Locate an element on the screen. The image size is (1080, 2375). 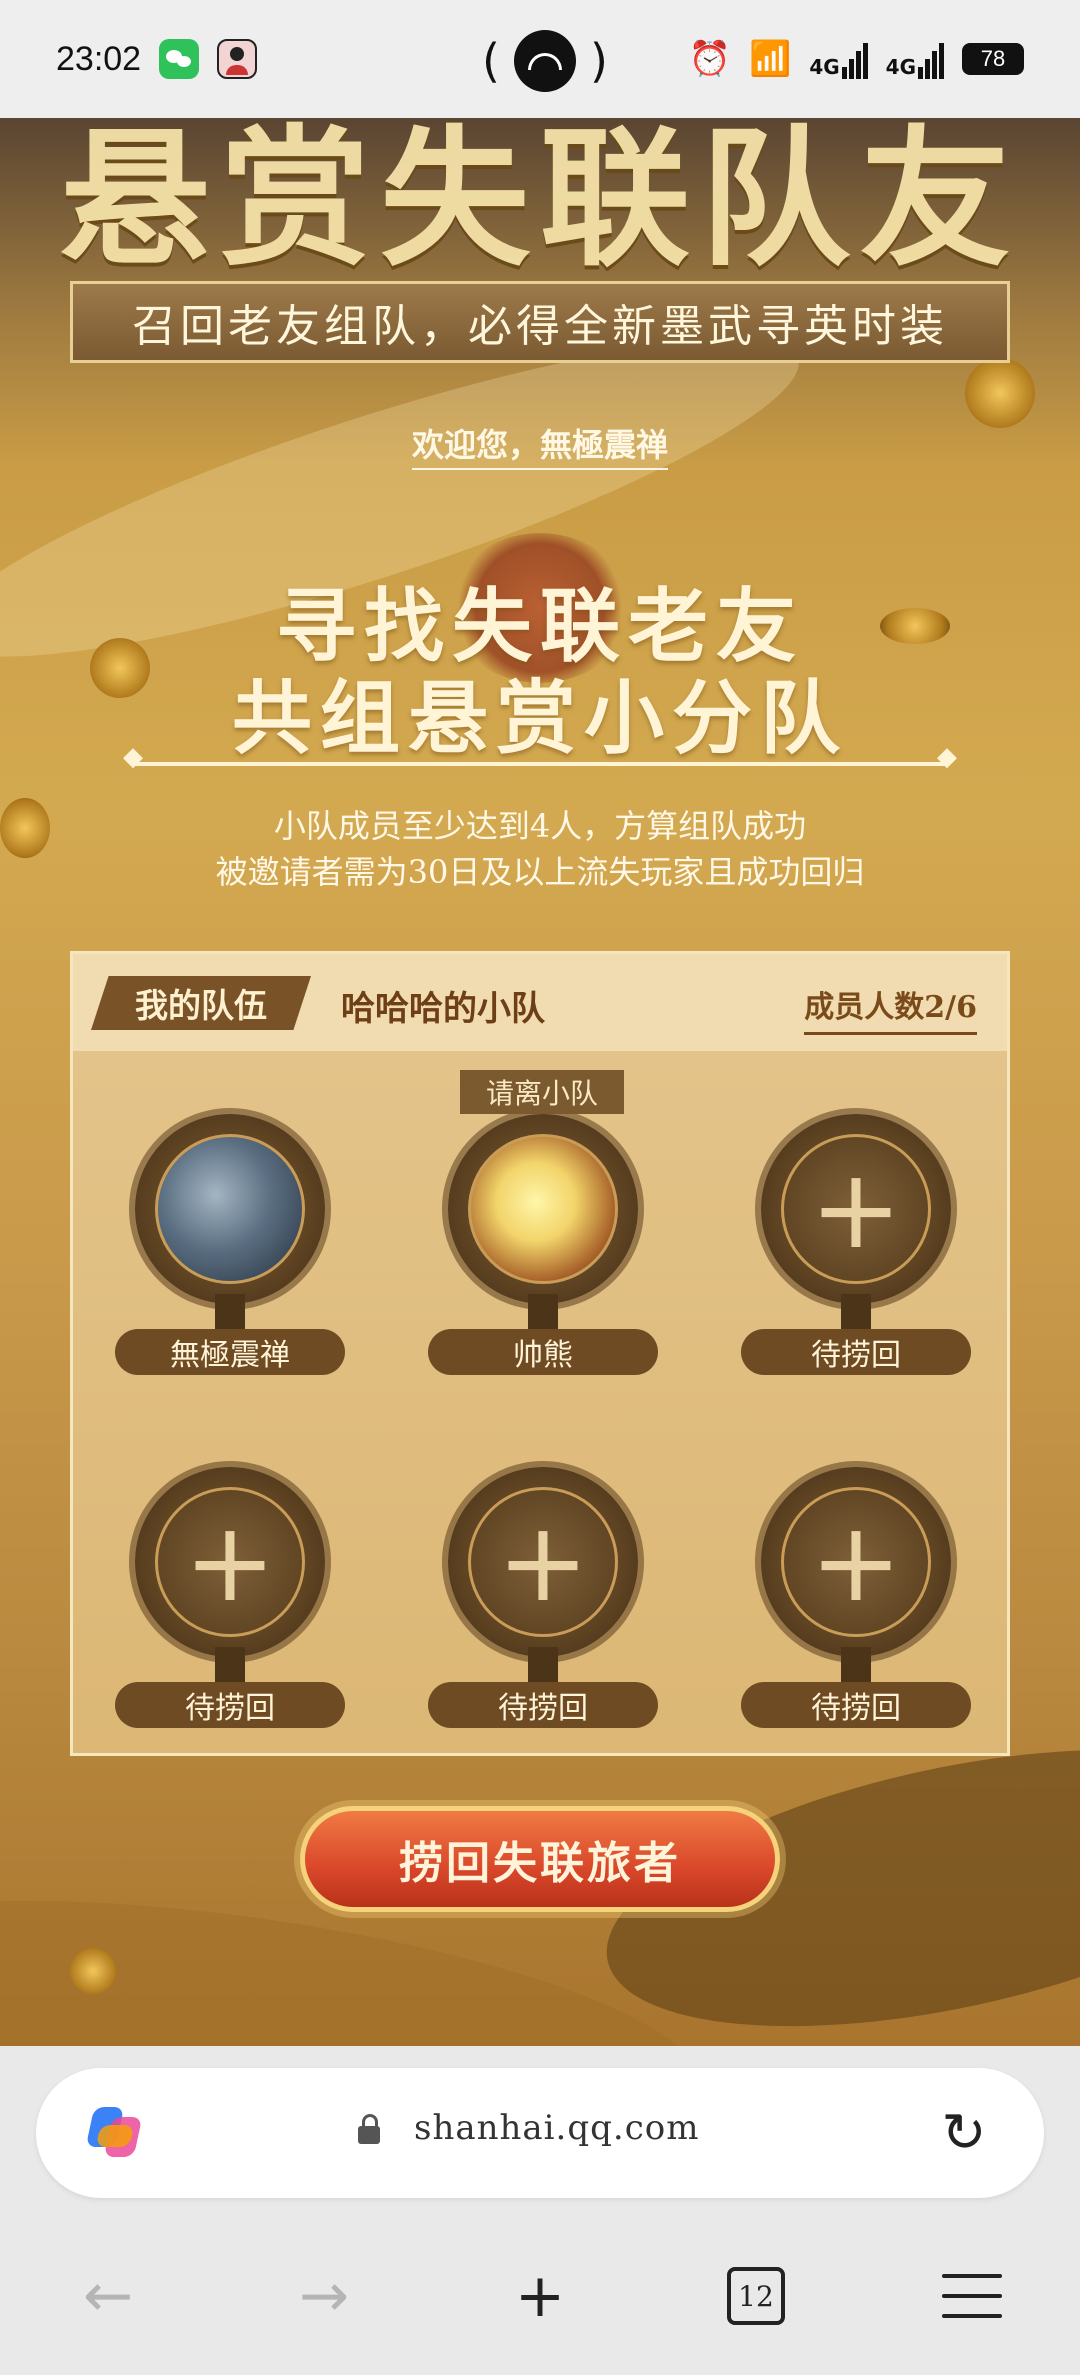
copilot-icon is located at coordinates (117, 2133).